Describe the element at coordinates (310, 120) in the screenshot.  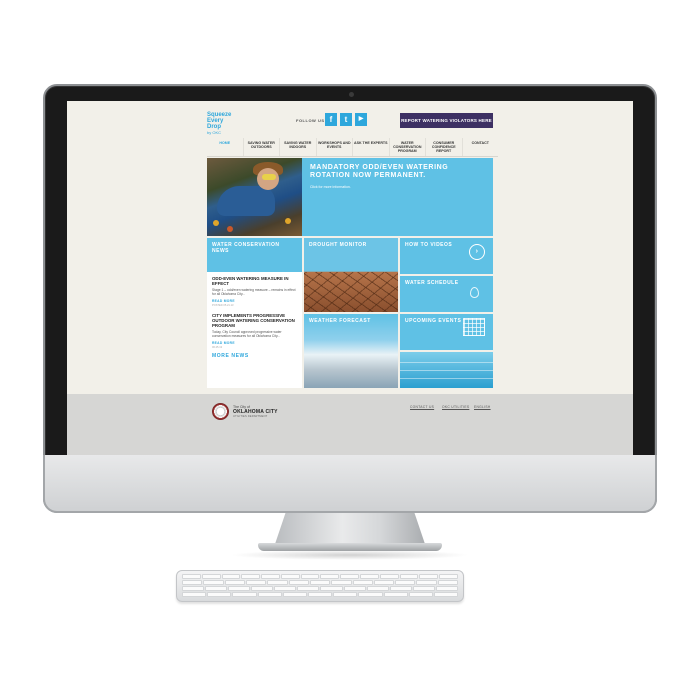
I see `follow-label: FOLLOW US` at that location.